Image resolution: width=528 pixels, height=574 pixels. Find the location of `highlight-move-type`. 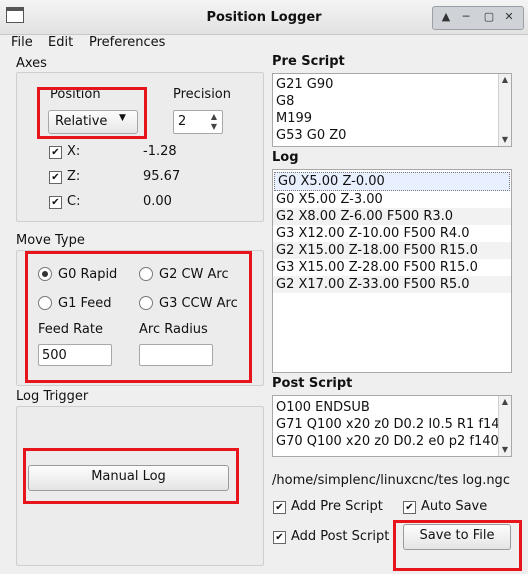

highlight-move-type is located at coordinates (138, 317).